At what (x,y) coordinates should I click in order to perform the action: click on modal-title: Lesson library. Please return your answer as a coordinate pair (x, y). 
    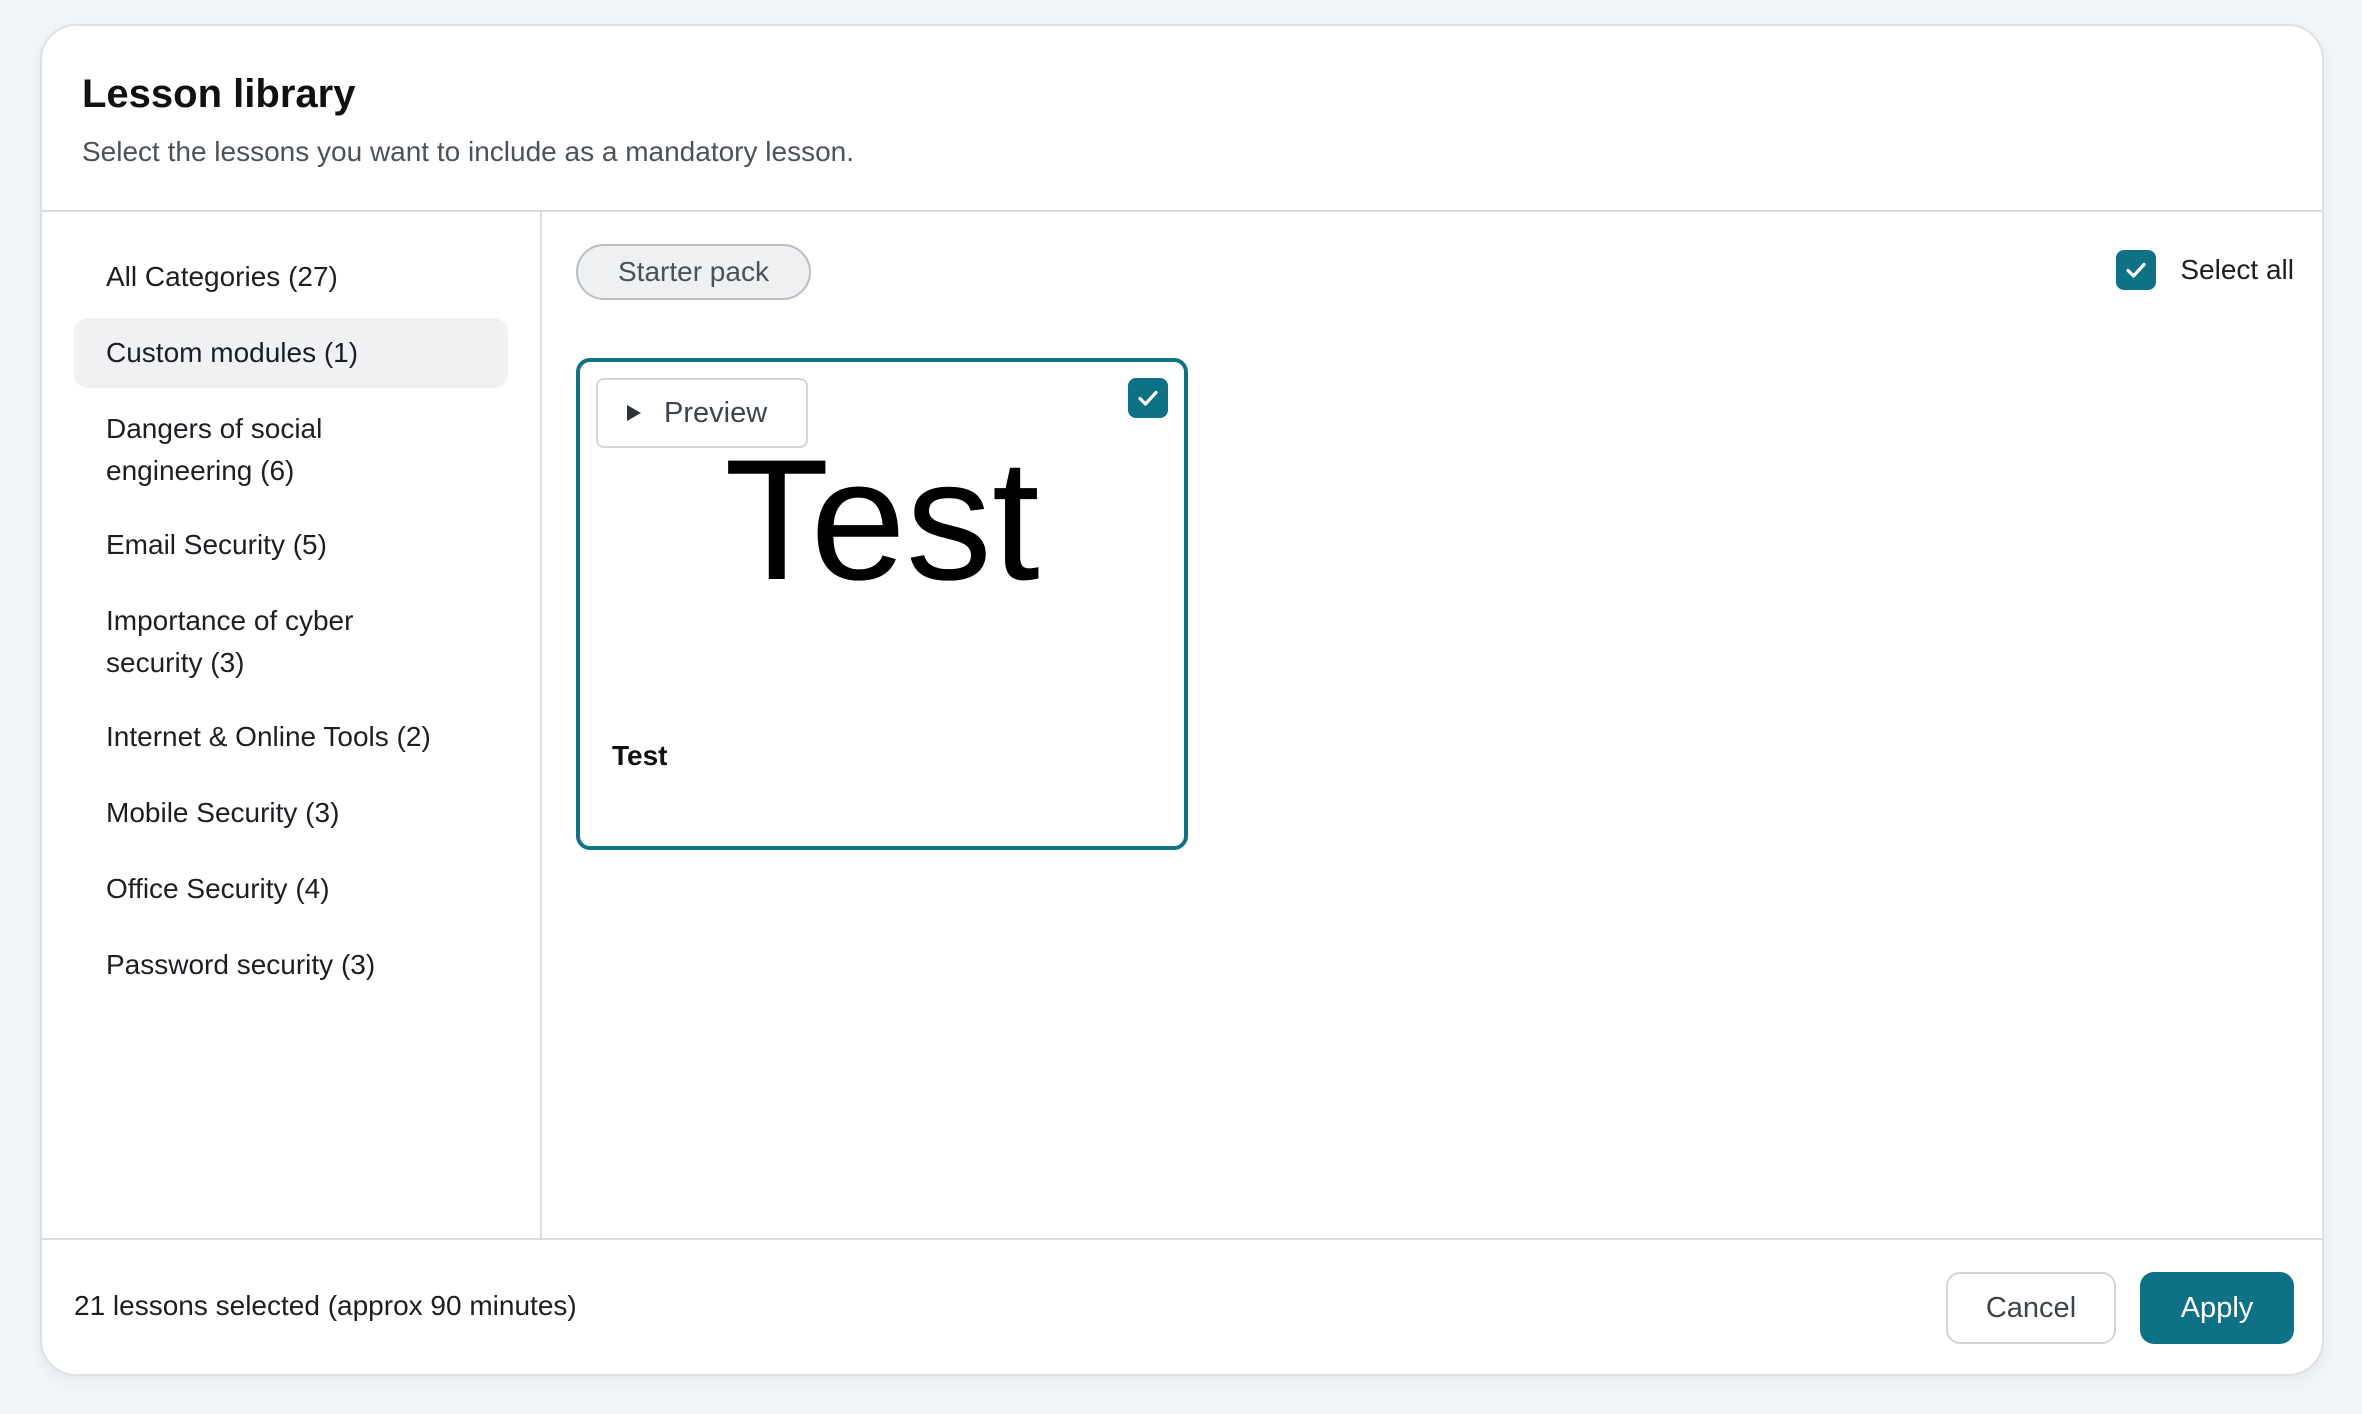
    Looking at the image, I should click on (219, 94).